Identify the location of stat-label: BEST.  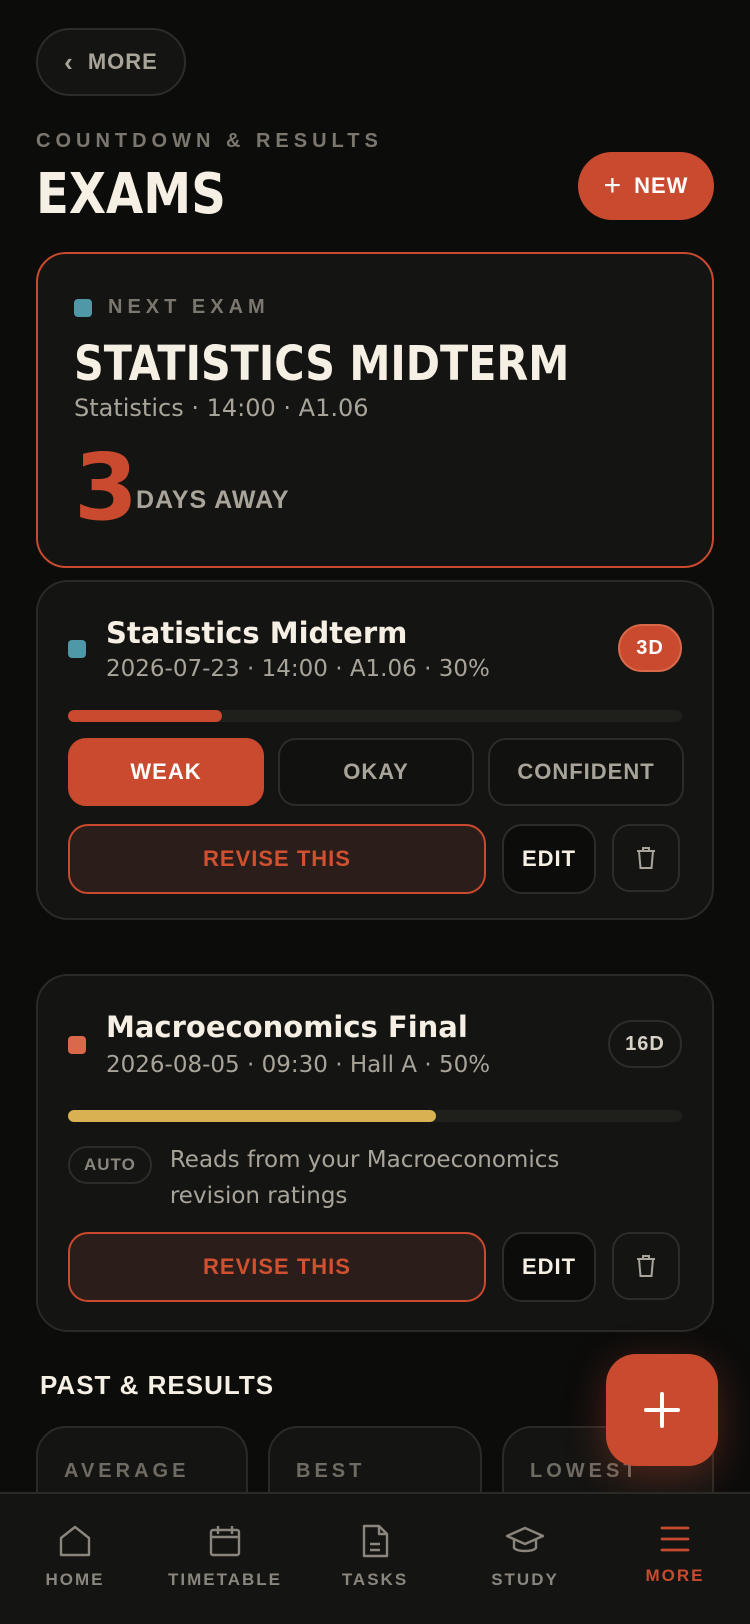
(331, 1471).